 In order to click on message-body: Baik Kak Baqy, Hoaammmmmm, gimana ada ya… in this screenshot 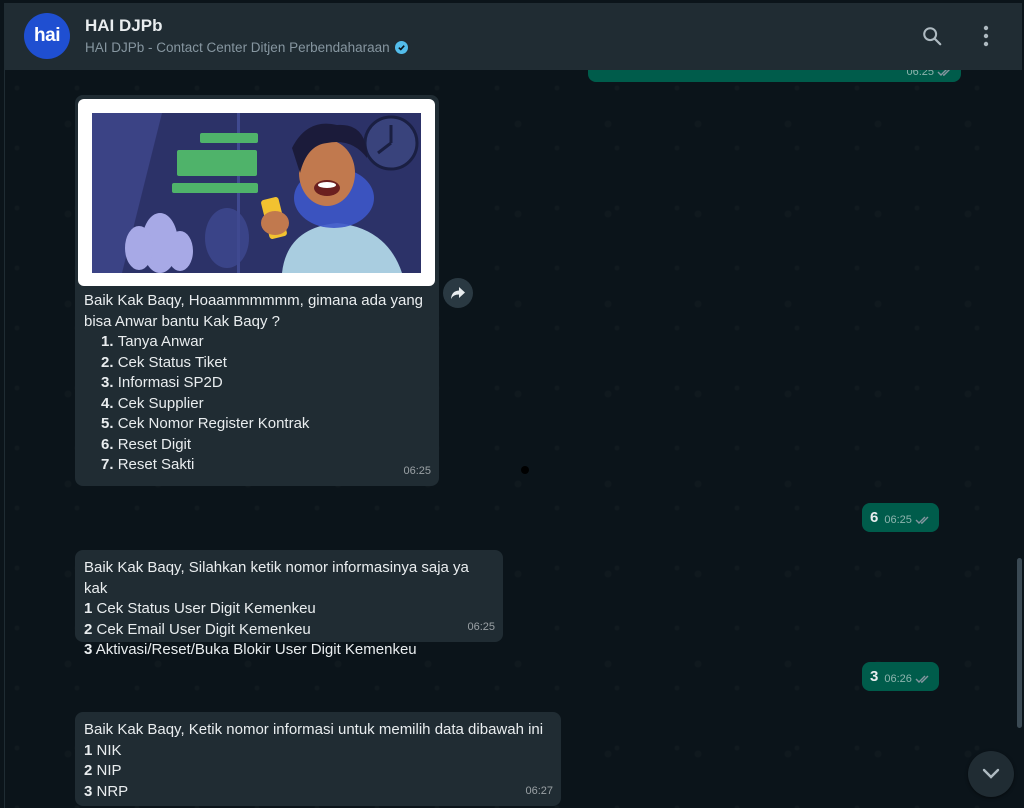, I will do `click(256, 383)`.